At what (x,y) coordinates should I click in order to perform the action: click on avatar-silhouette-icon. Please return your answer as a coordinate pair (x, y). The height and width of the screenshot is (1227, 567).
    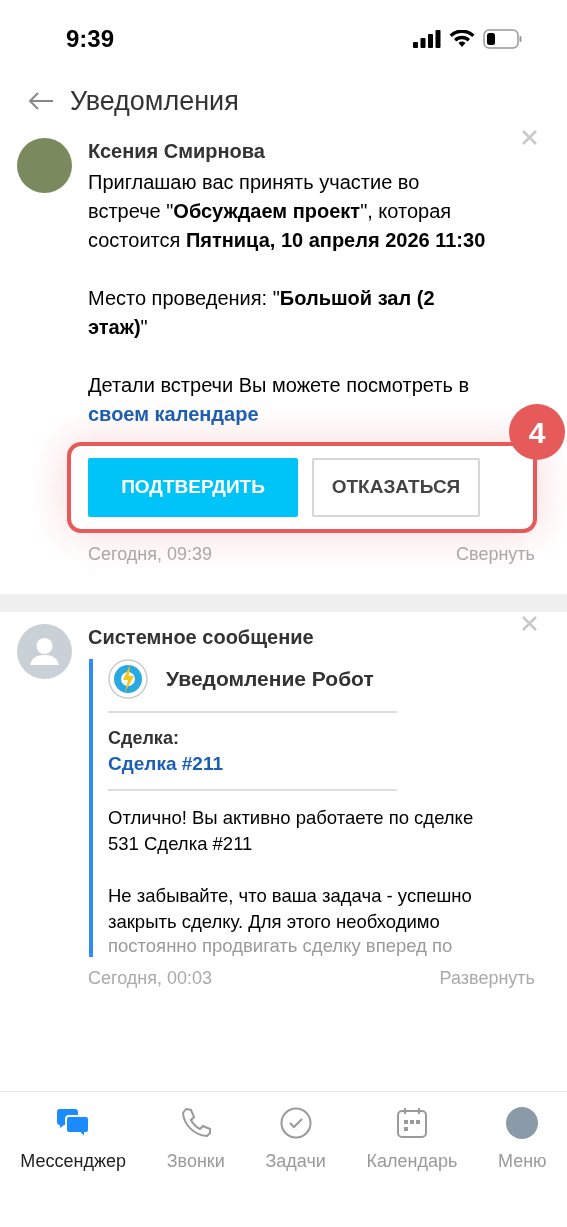
    Looking at the image, I should click on (44, 651).